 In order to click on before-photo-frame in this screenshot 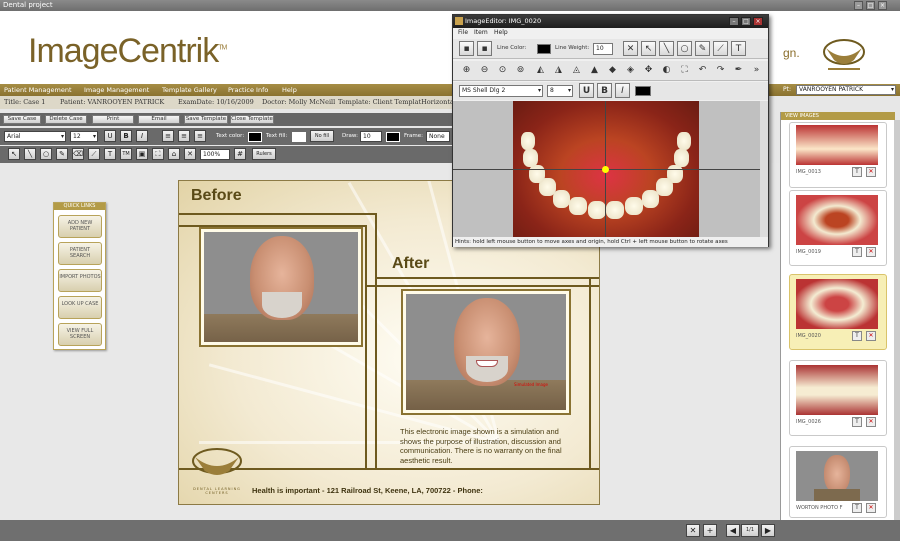, I will do `click(281, 287)`.